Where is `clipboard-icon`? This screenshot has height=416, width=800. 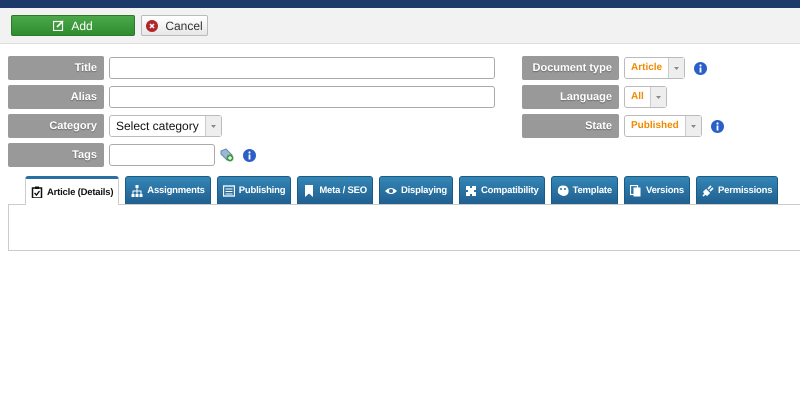 clipboard-icon is located at coordinates (37, 192).